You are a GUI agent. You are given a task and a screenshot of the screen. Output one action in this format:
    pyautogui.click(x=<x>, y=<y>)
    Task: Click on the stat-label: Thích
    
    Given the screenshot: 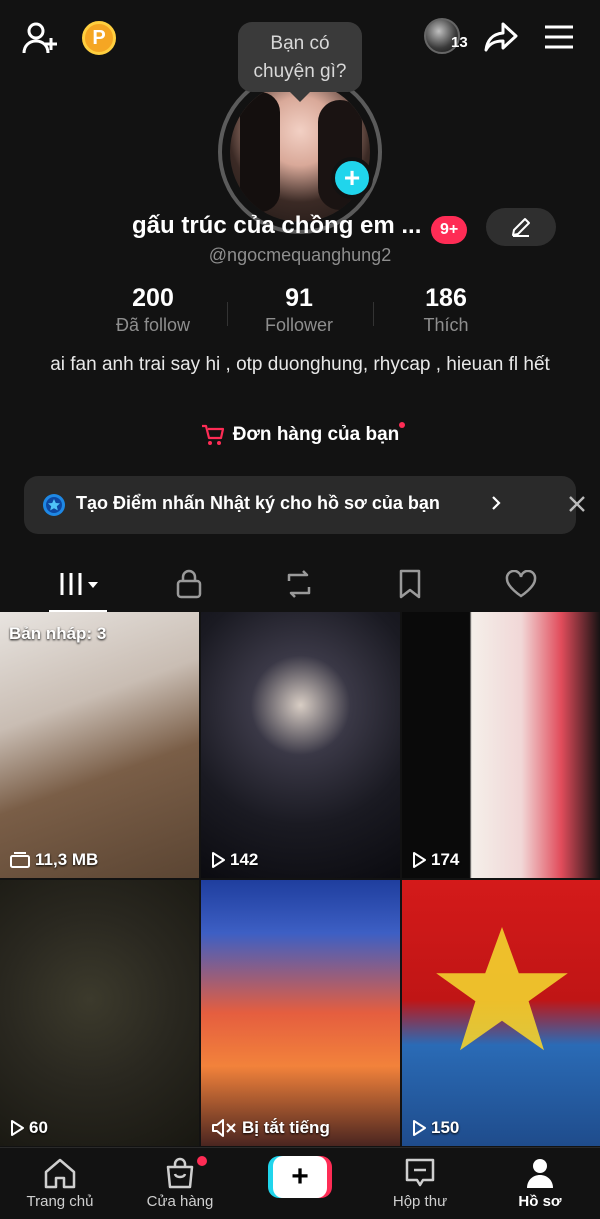 What is the action you would take?
    pyautogui.click(x=446, y=325)
    